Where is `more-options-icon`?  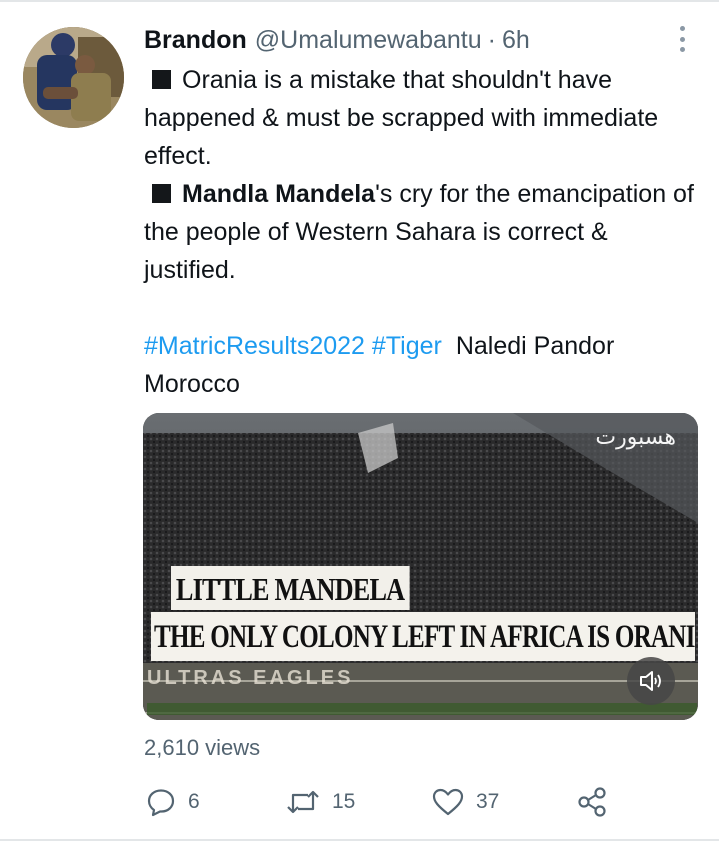 more-options-icon is located at coordinates (682, 39).